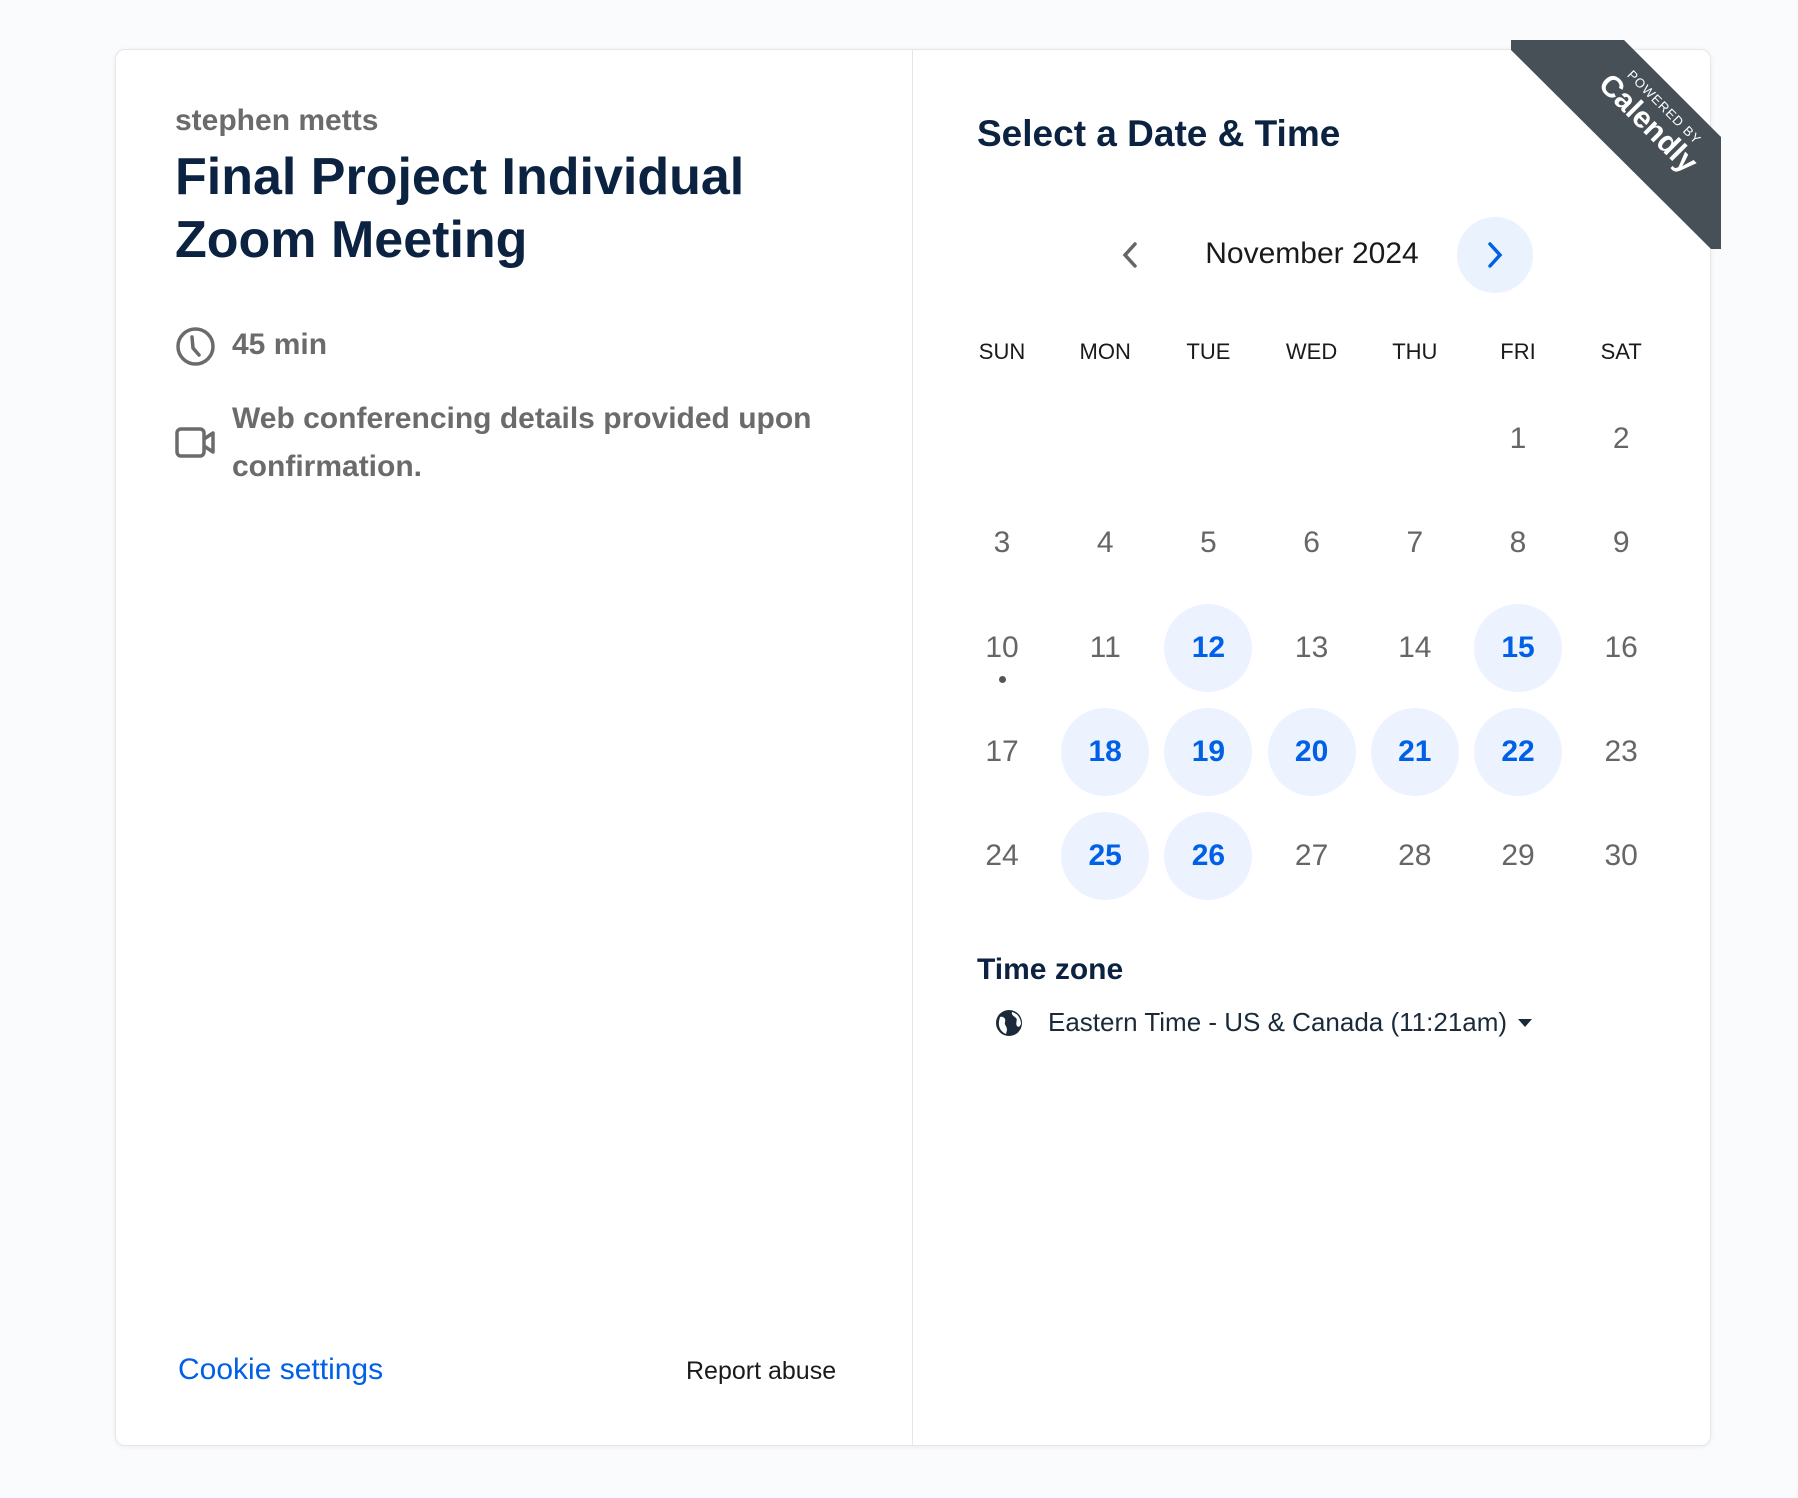 The image size is (1798, 1498). What do you see at coordinates (1311, 351) in the screenshot?
I see `weekday-wed: WED` at bounding box center [1311, 351].